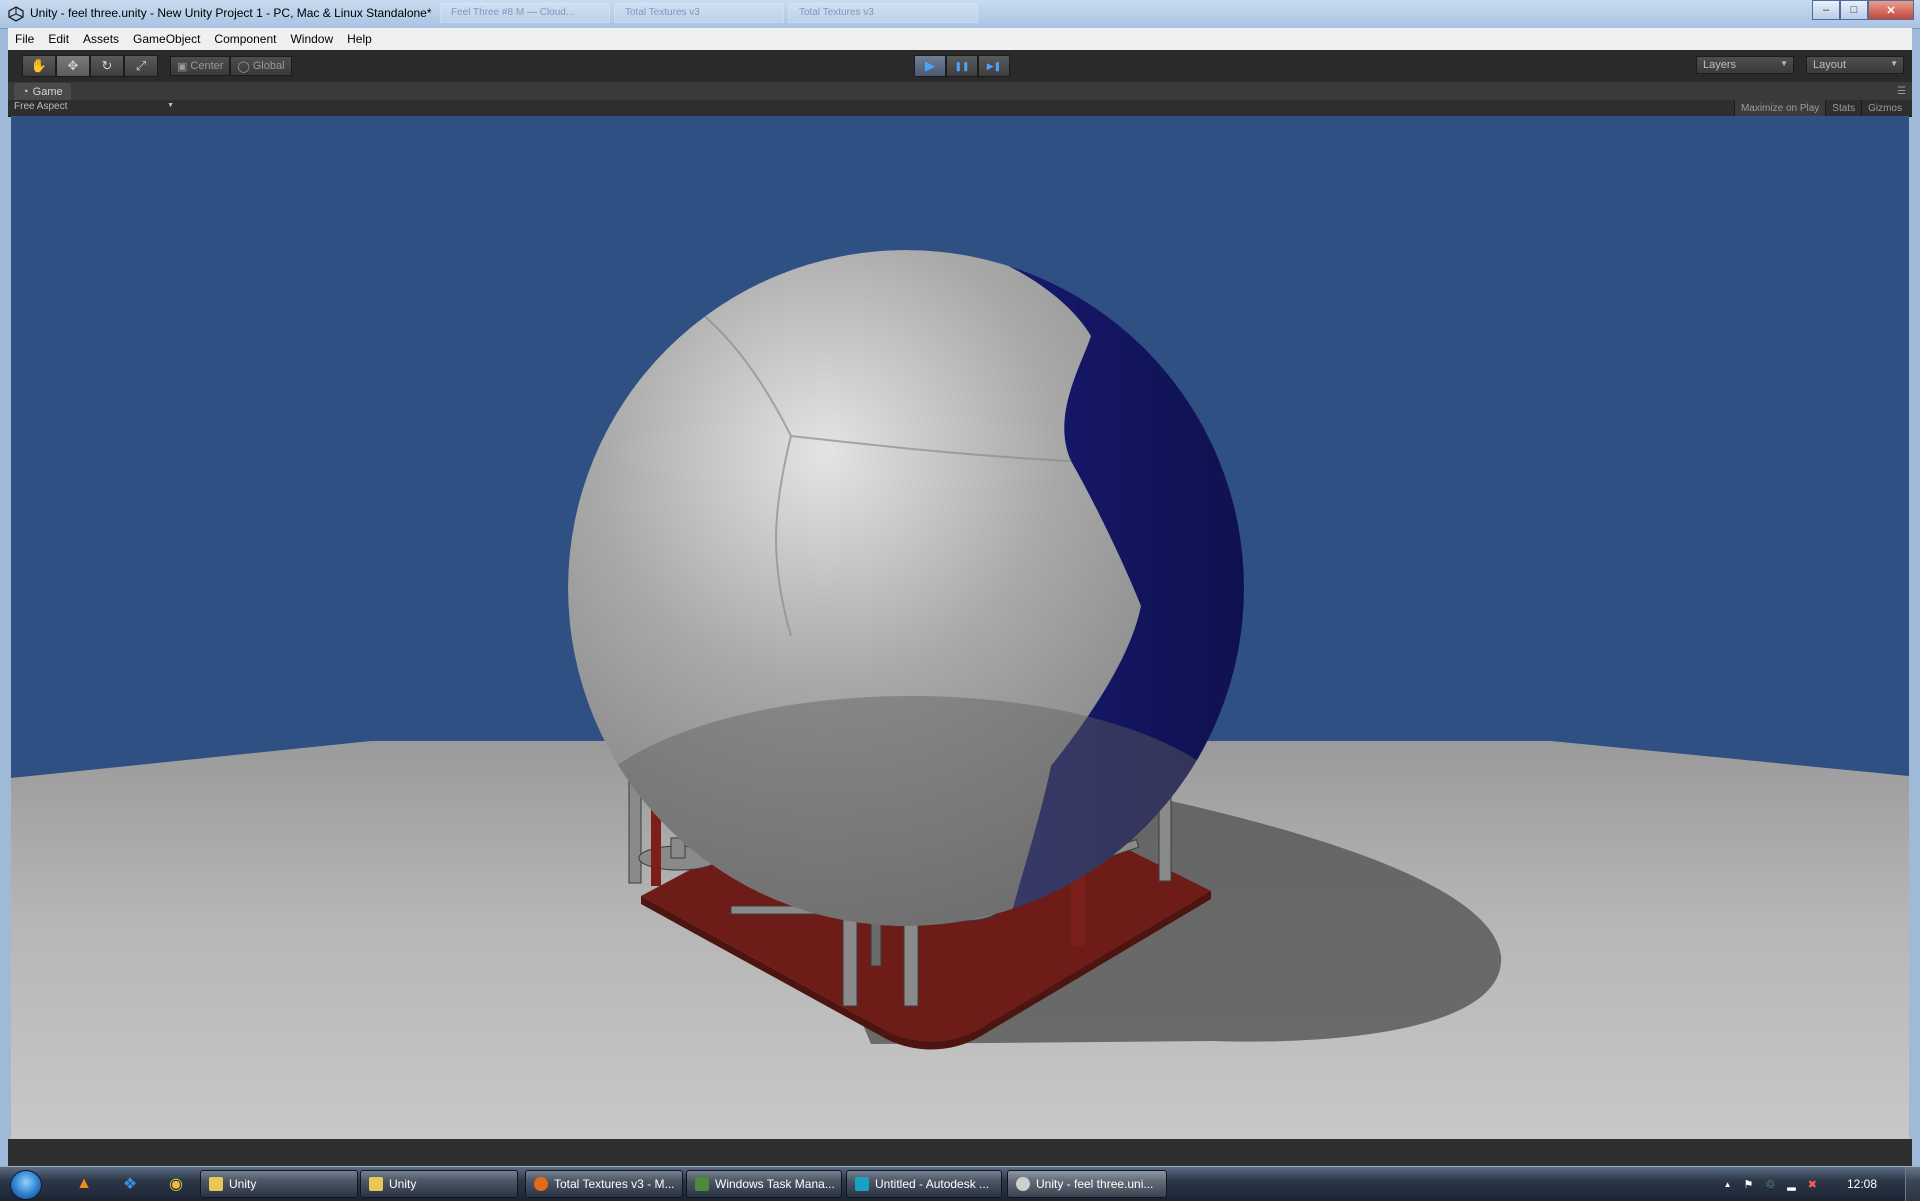 The image size is (1920, 1201). I want to click on menu-help: Help, so click(359, 39).